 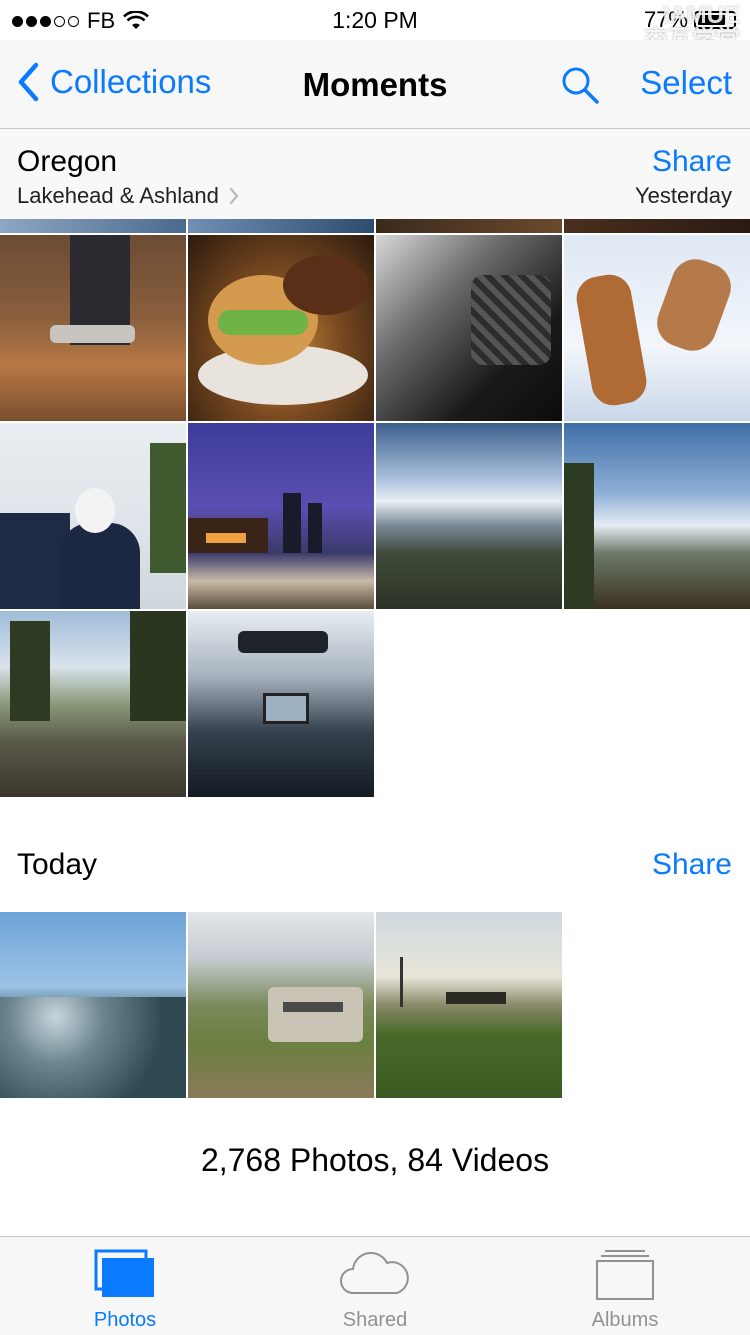 I want to click on moment-title: Today, so click(x=57, y=864).